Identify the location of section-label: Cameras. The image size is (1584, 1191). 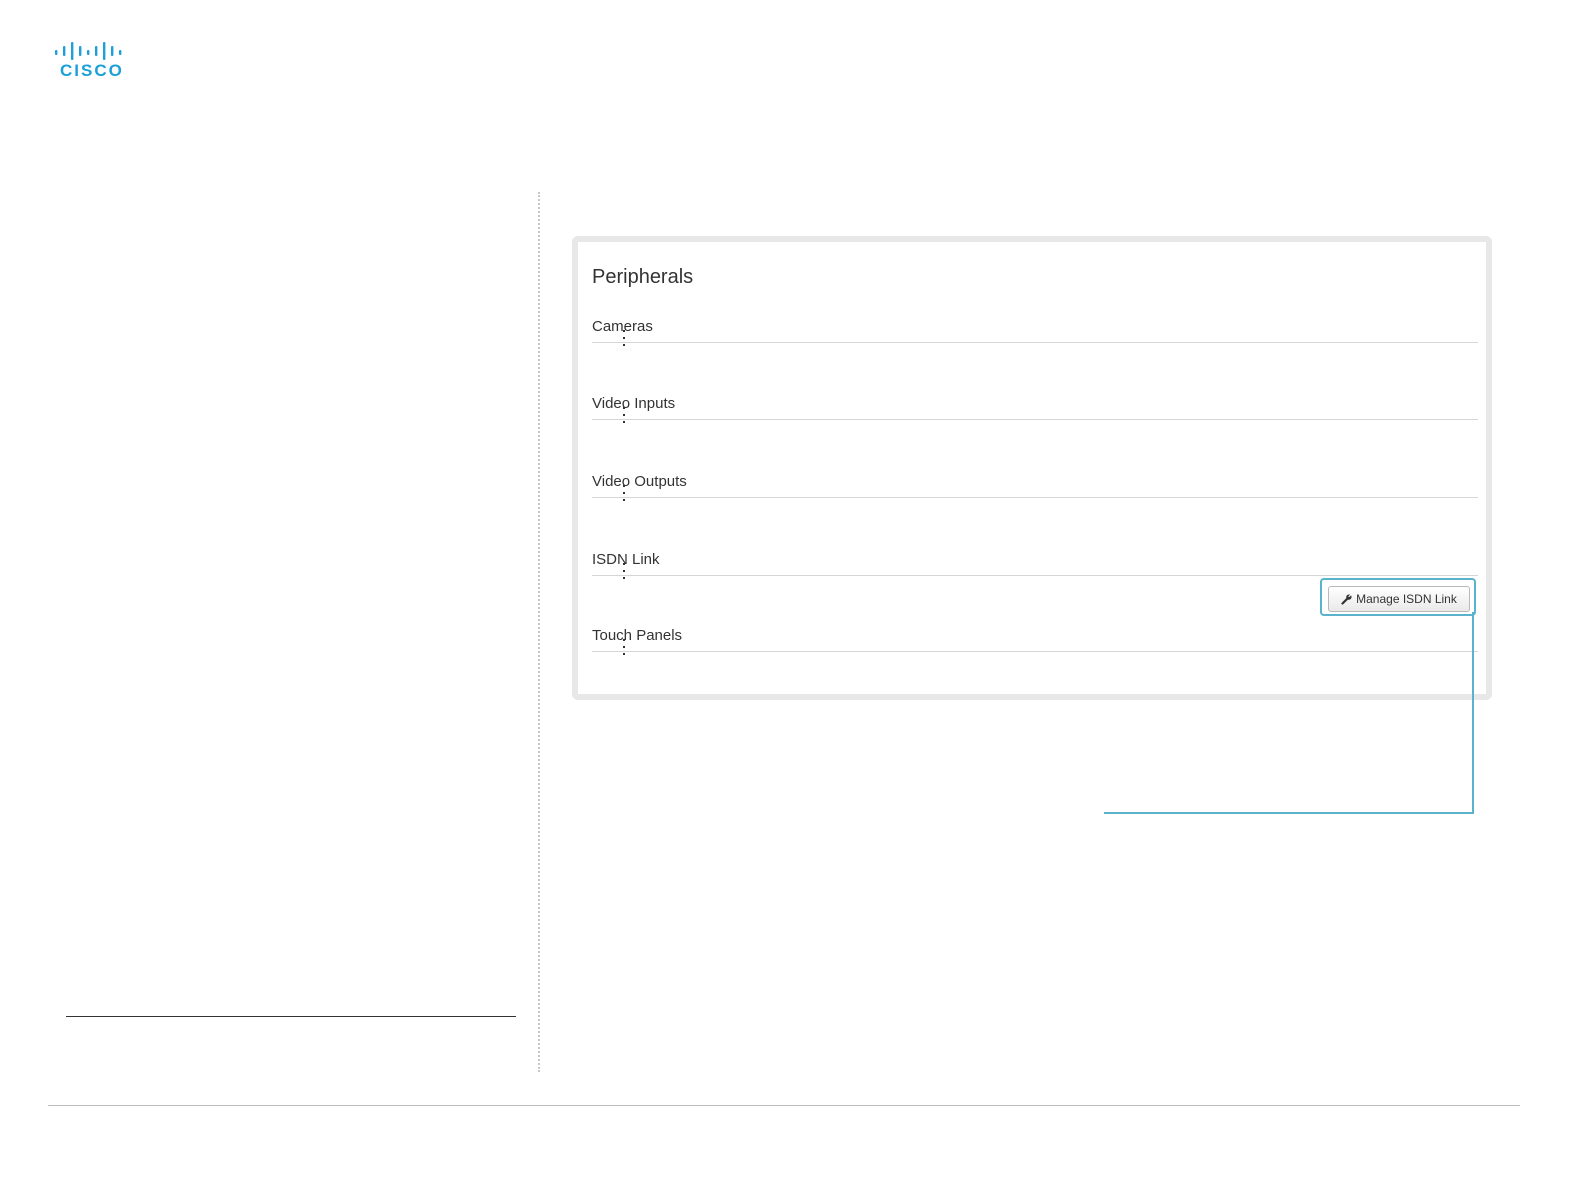
(622, 326).